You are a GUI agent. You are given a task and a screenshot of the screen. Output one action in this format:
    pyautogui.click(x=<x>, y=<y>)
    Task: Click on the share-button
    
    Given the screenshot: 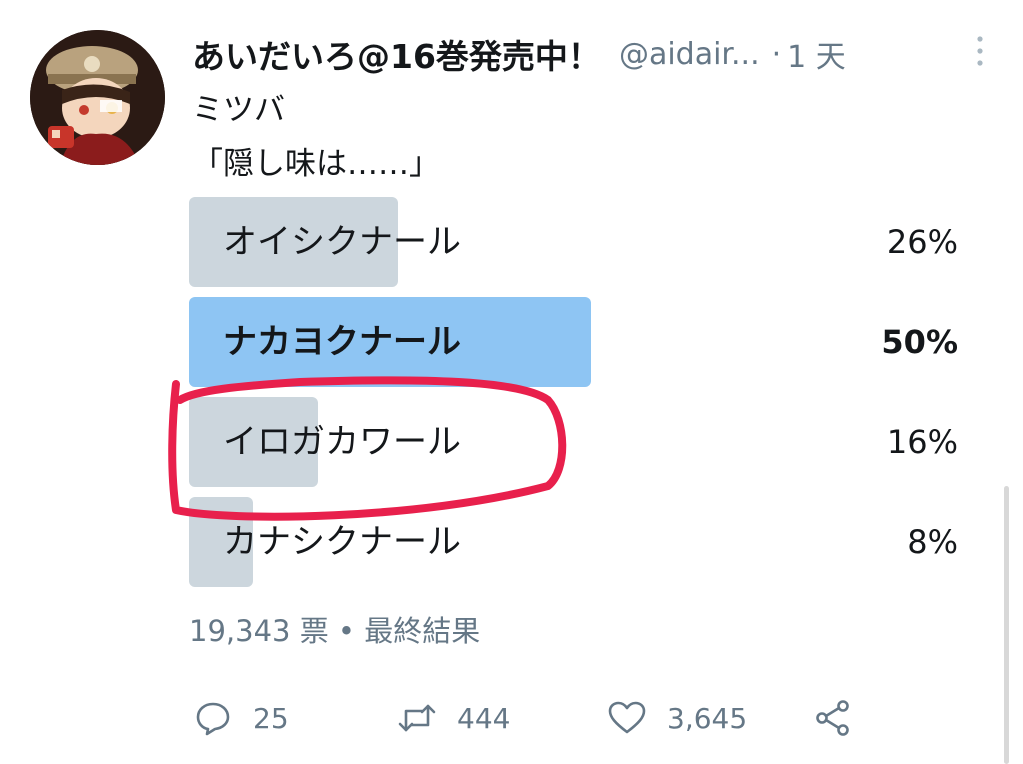 What is the action you would take?
    pyautogui.click(x=833, y=718)
    